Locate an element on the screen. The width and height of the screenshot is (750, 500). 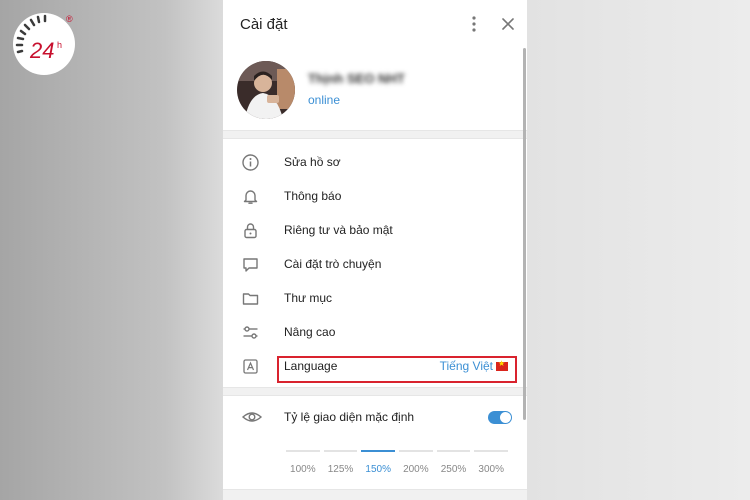
profile-section: Thịnh SEO NHT online is located at coordinates (375, 89).